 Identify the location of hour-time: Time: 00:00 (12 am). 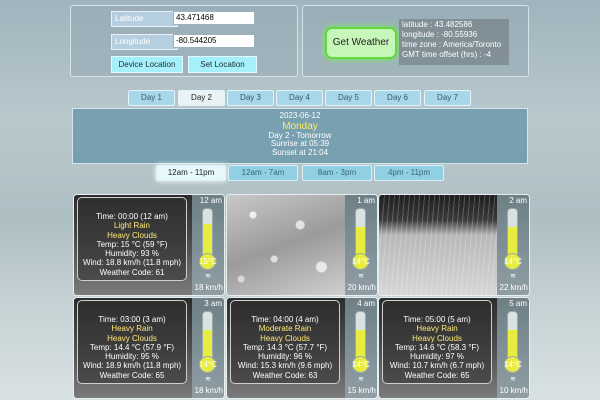
(132, 216).